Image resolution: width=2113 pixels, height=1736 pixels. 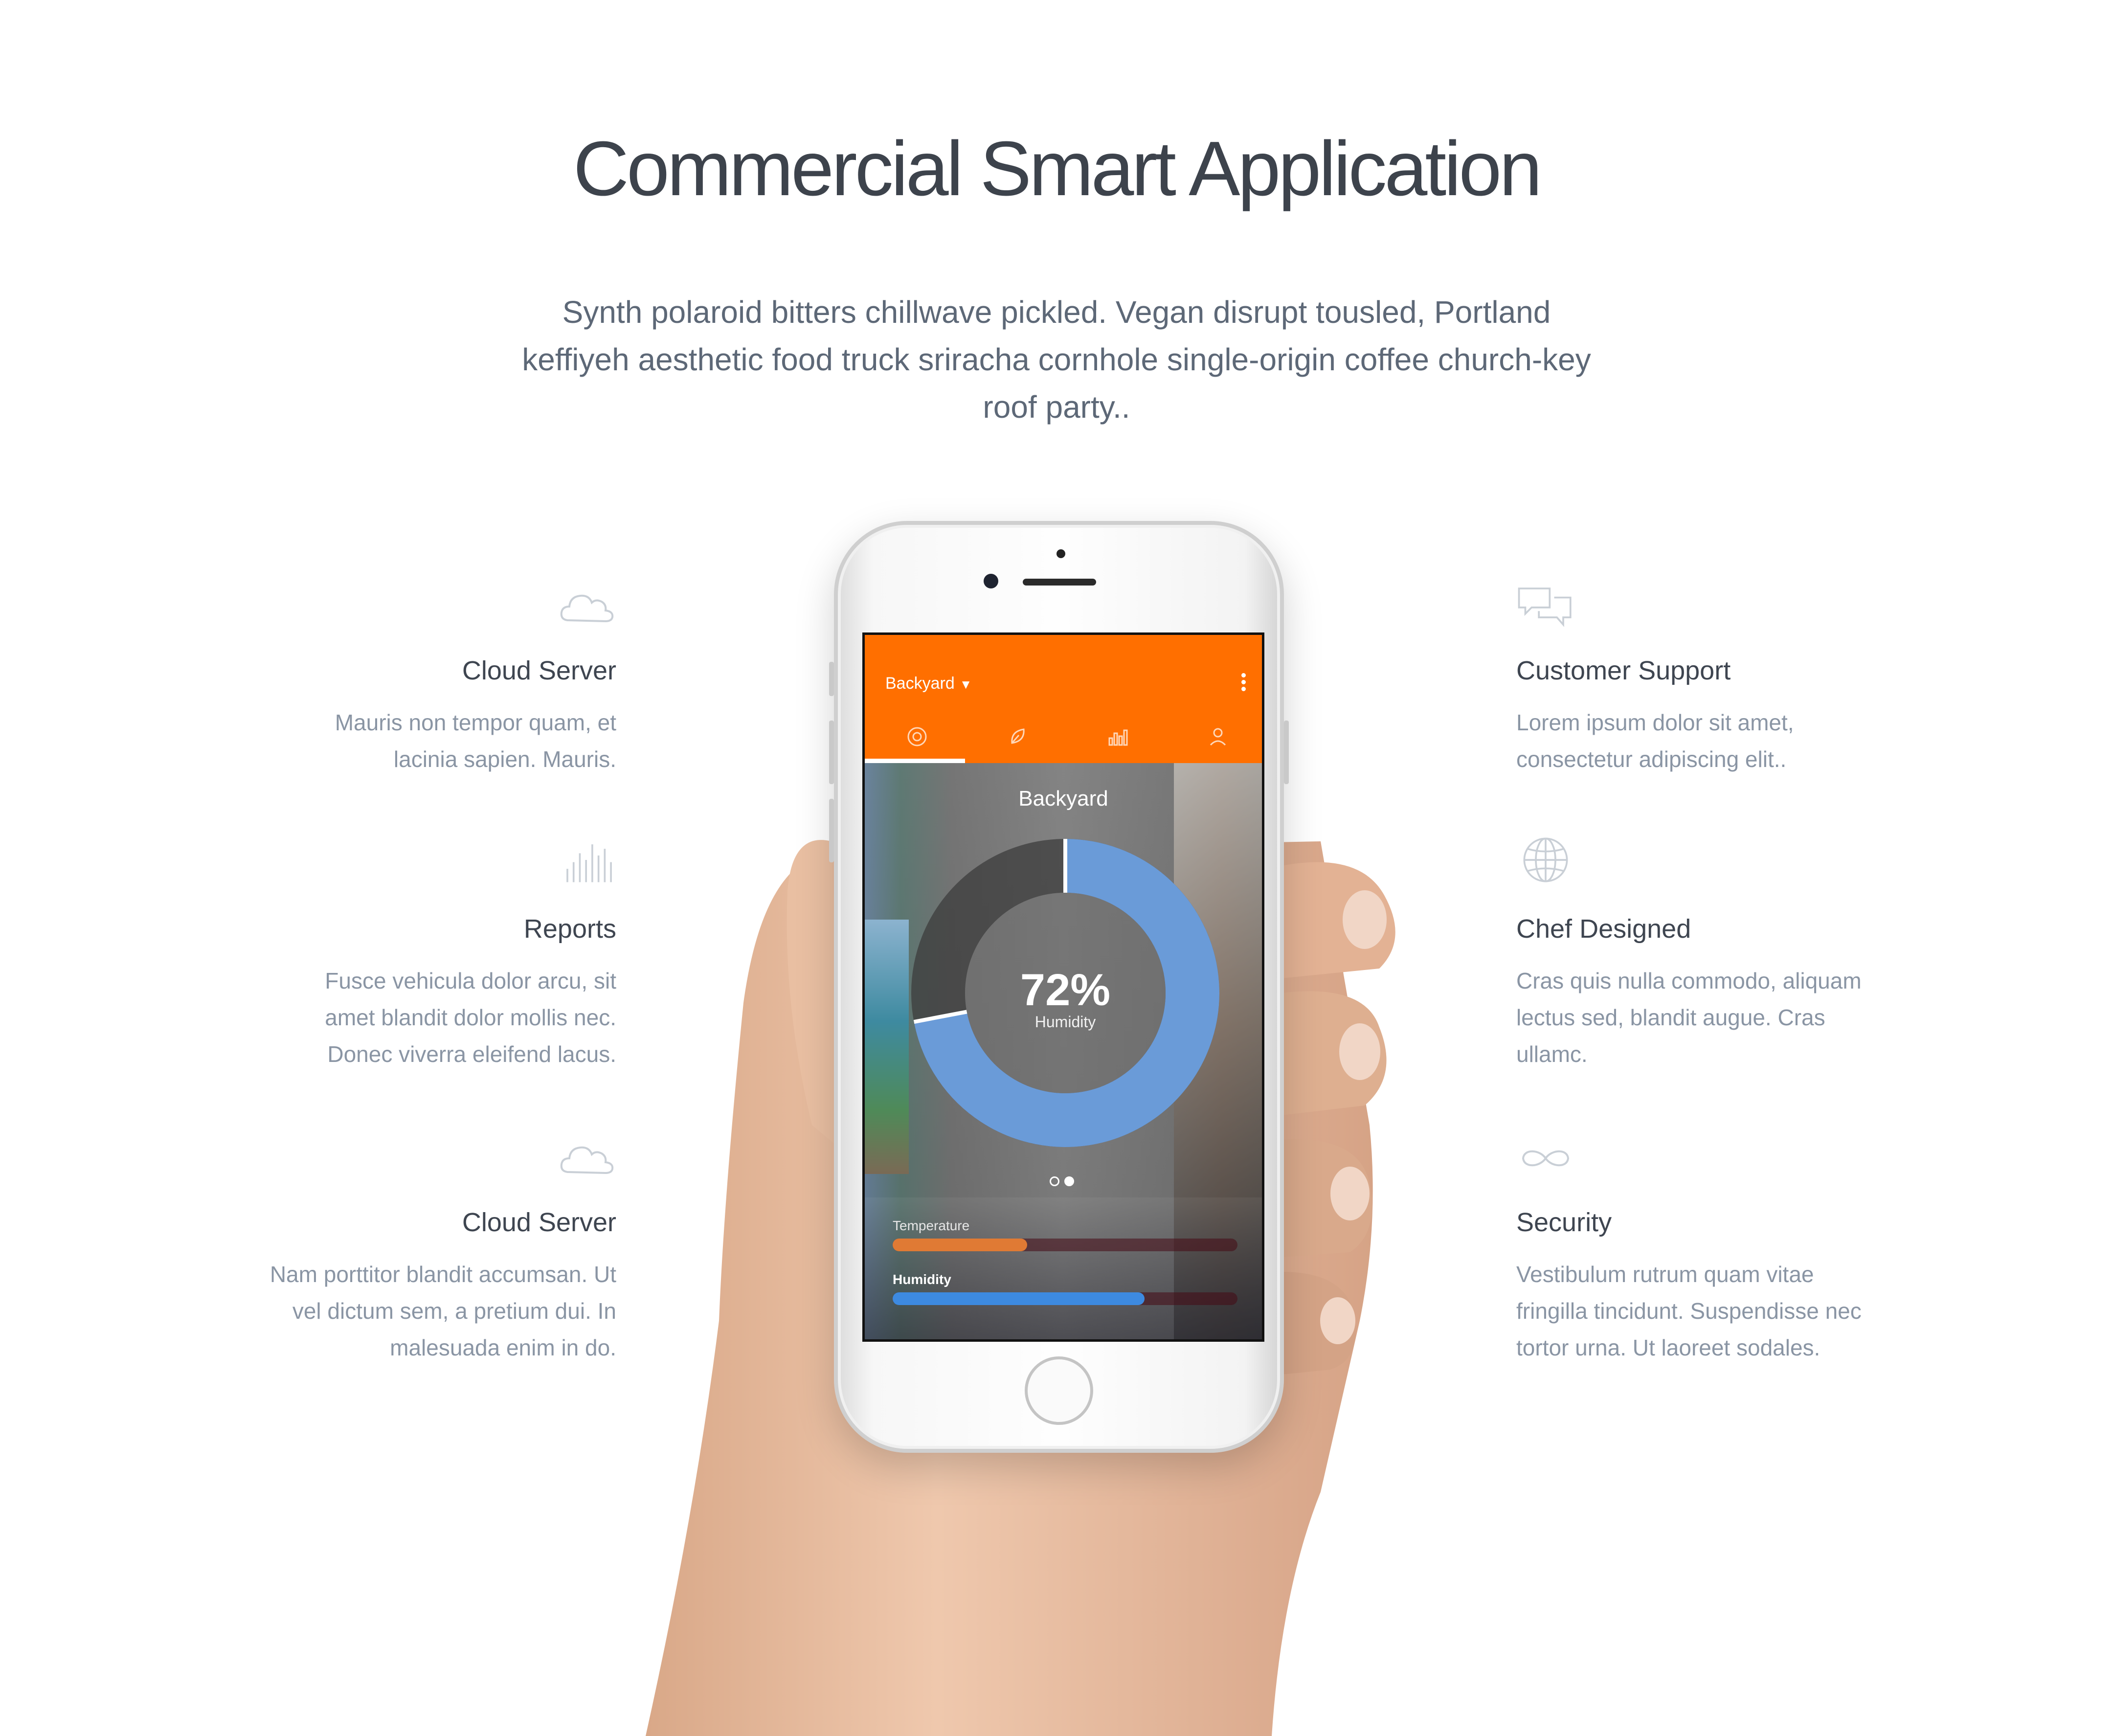 What do you see at coordinates (1218, 737) in the screenshot?
I see `user-icon` at bounding box center [1218, 737].